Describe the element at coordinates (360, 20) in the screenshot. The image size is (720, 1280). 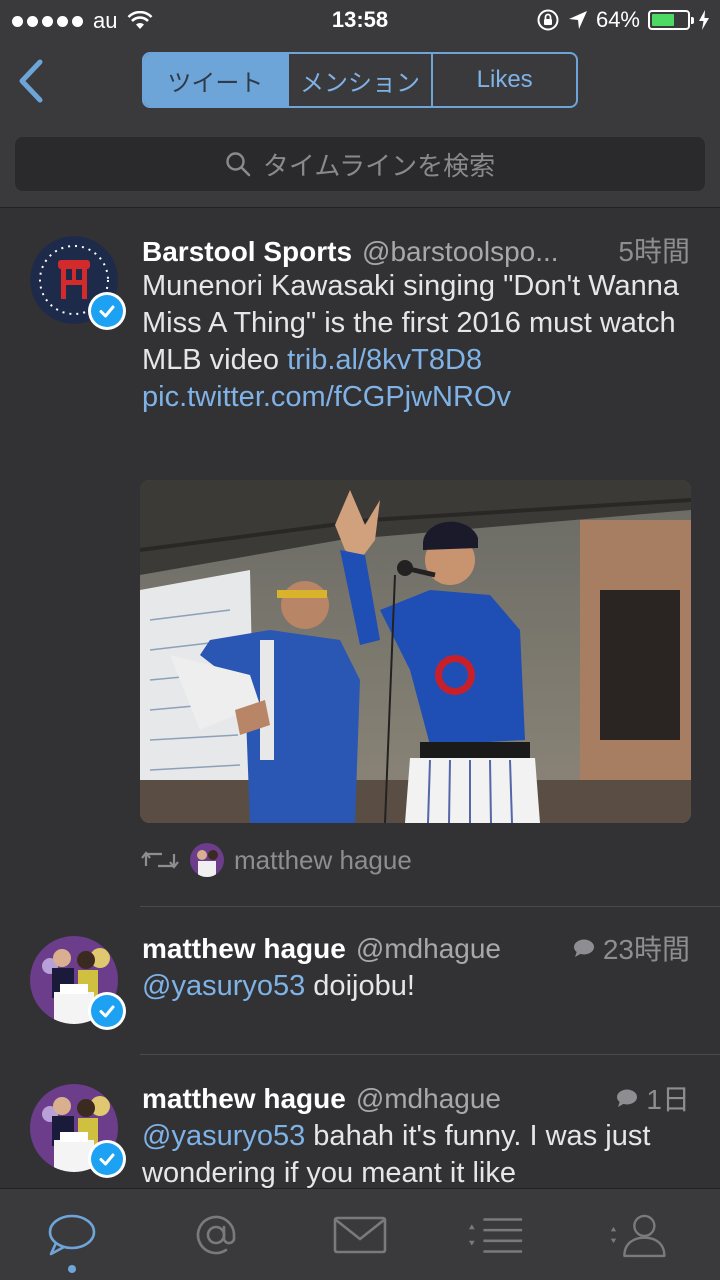
I see `status-bar: au 13:58 64%` at that location.